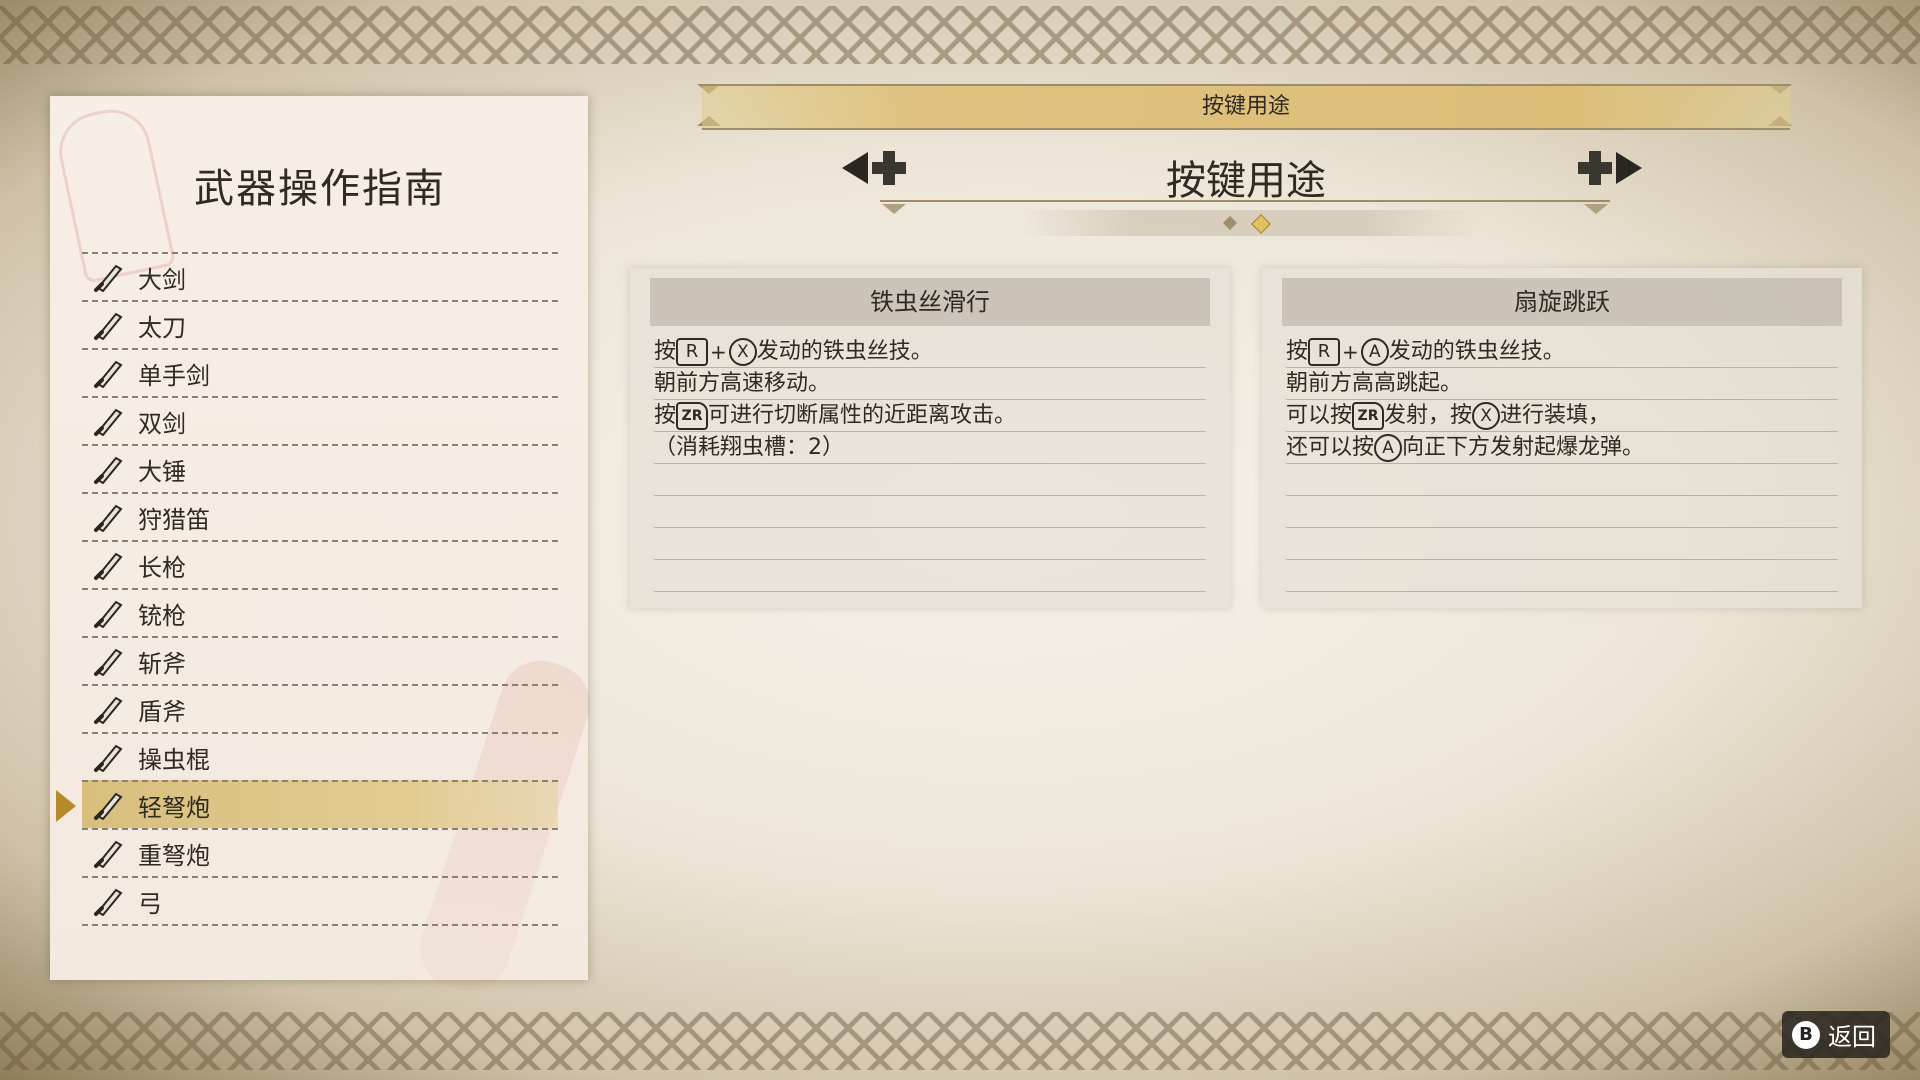 The width and height of the screenshot is (1920, 1080). I want to click on line-text: 还可以按, so click(1330, 447).